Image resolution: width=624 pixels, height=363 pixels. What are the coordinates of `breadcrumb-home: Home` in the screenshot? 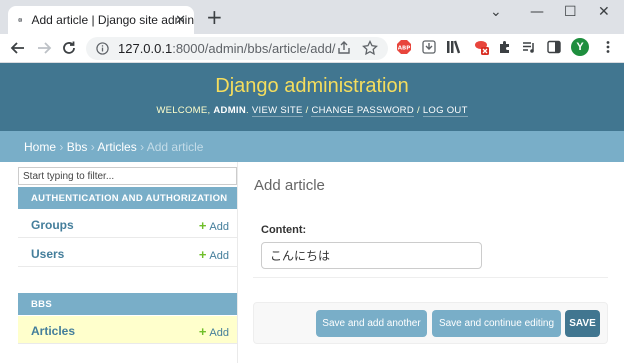 It's located at (40, 147).